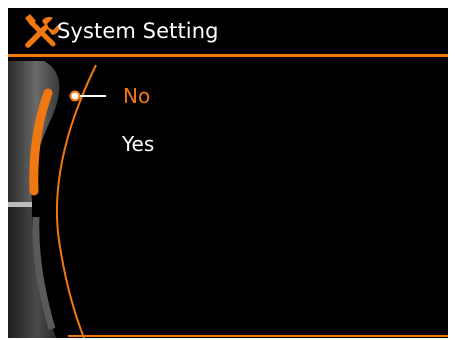 The height and width of the screenshot is (340, 455). I want to click on page-title: System Setting, so click(138, 31).